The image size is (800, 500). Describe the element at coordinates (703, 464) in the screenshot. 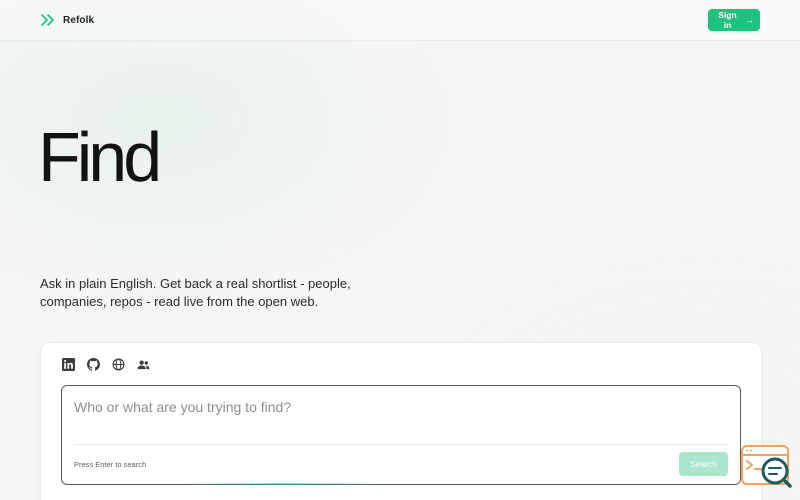

I see `search-button: Search` at that location.